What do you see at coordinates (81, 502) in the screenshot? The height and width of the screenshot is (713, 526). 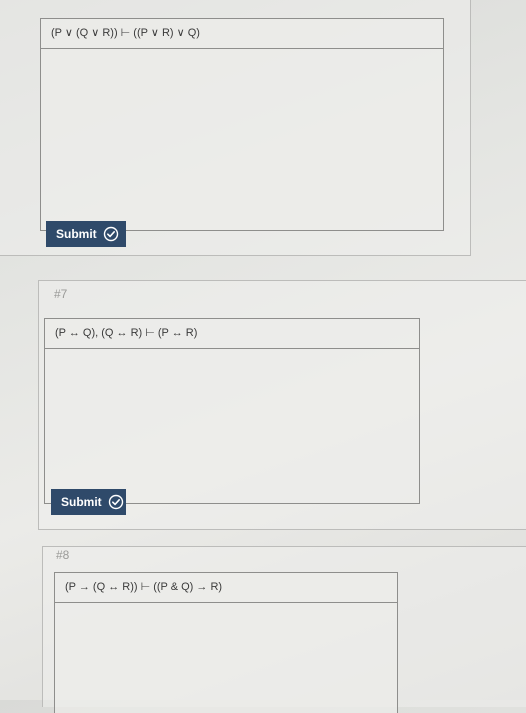 I see `submit-label-7: Submit` at bounding box center [81, 502].